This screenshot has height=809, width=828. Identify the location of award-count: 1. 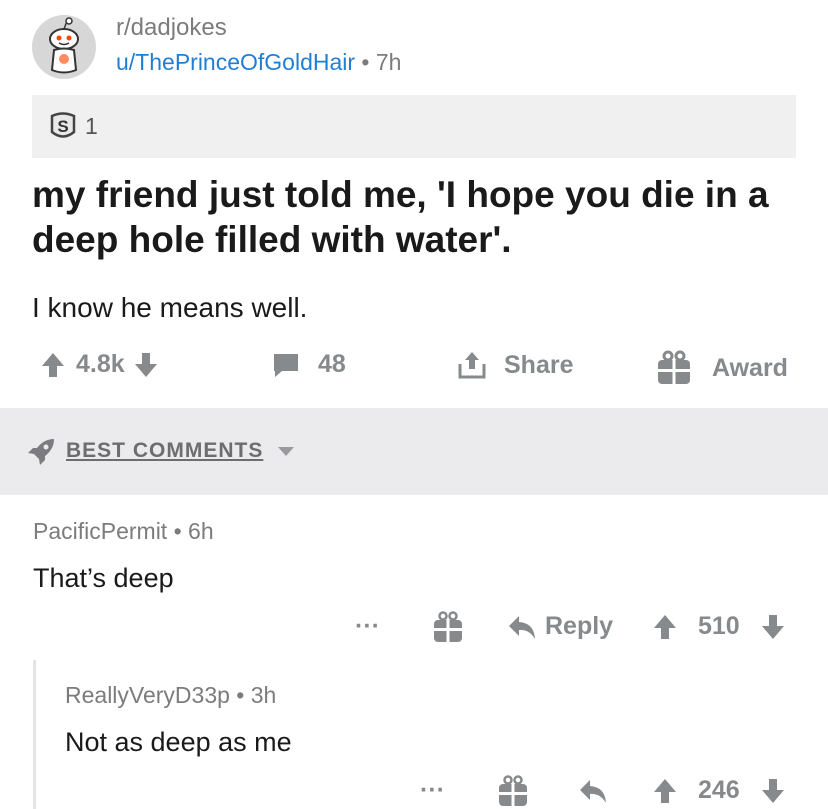
(91, 126).